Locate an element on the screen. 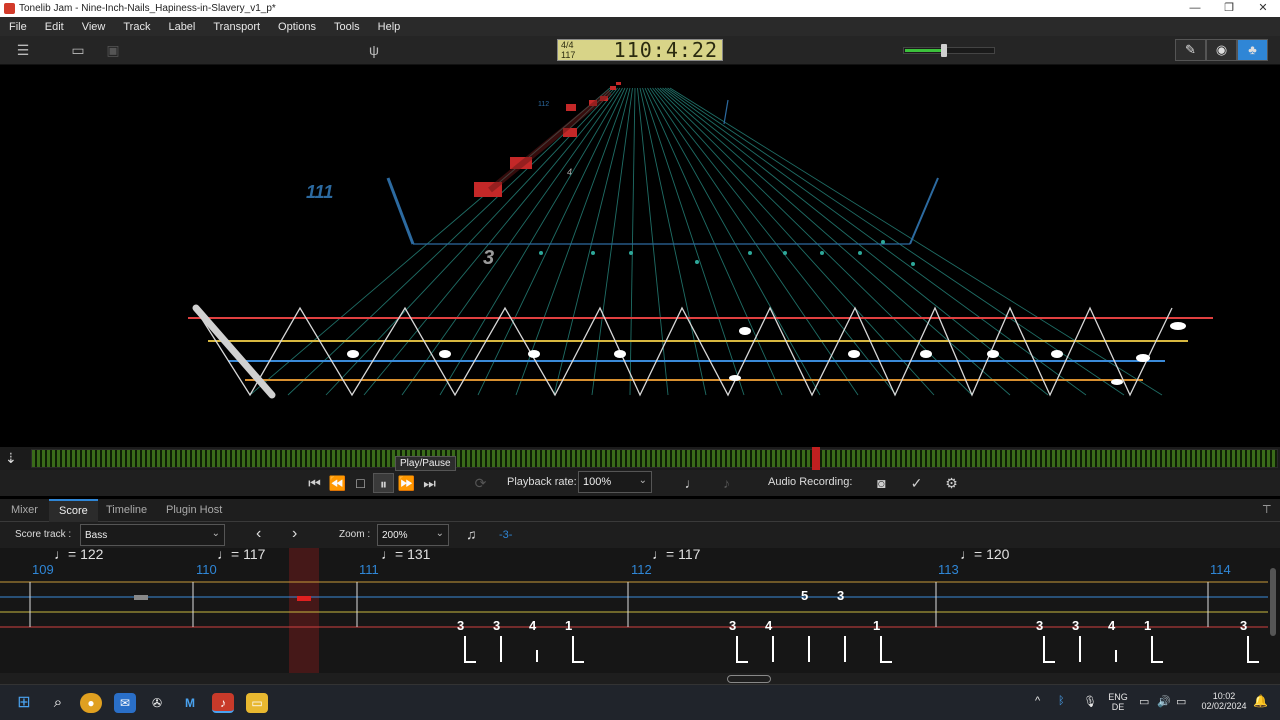 The image size is (1280, 720). menu-transport: Transport is located at coordinates (236, 27).